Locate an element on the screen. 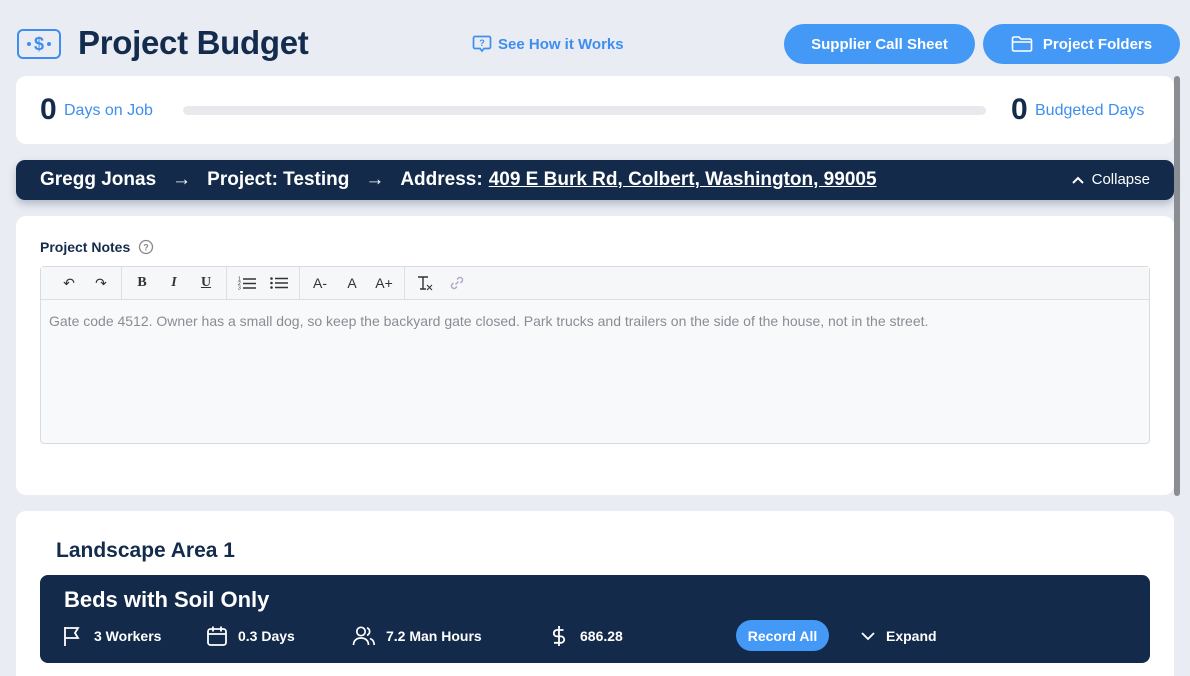  link-button is located at coordinates (457, 283).